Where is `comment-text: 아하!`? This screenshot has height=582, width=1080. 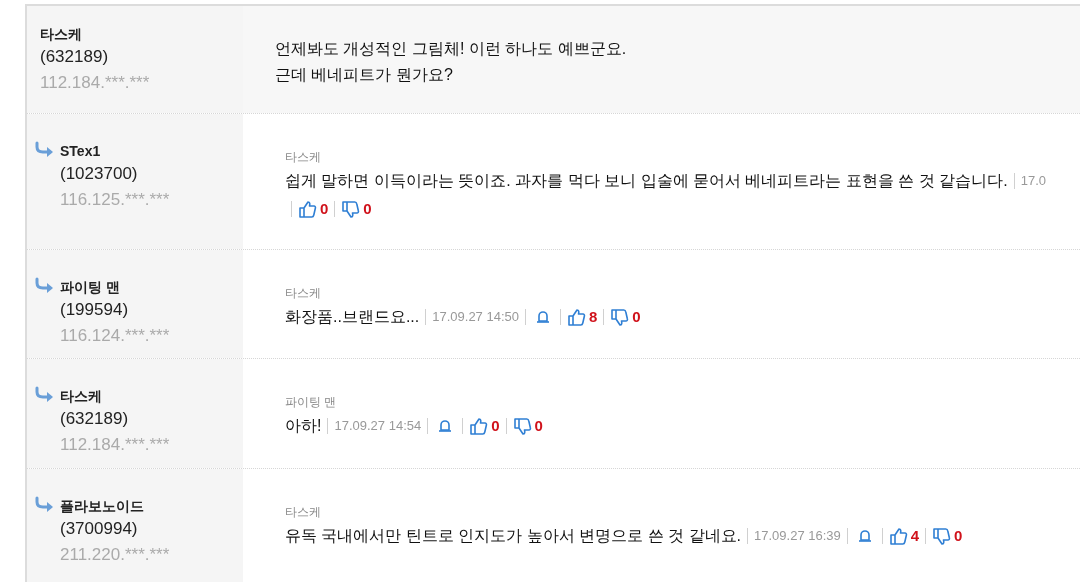 comment-text: 아하! is located at coordinates (303, 426).